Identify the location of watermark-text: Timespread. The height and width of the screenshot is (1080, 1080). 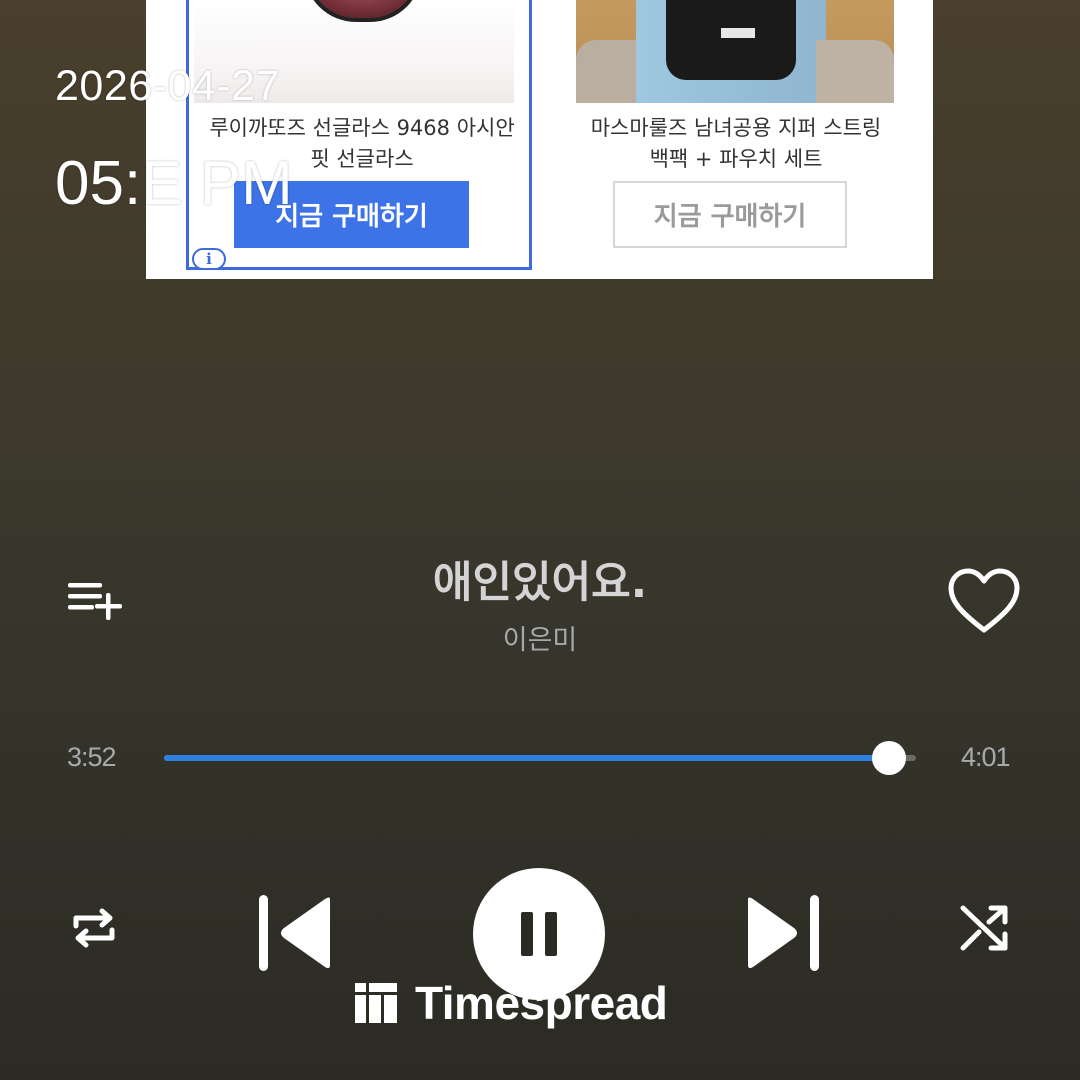
(541, 1003).